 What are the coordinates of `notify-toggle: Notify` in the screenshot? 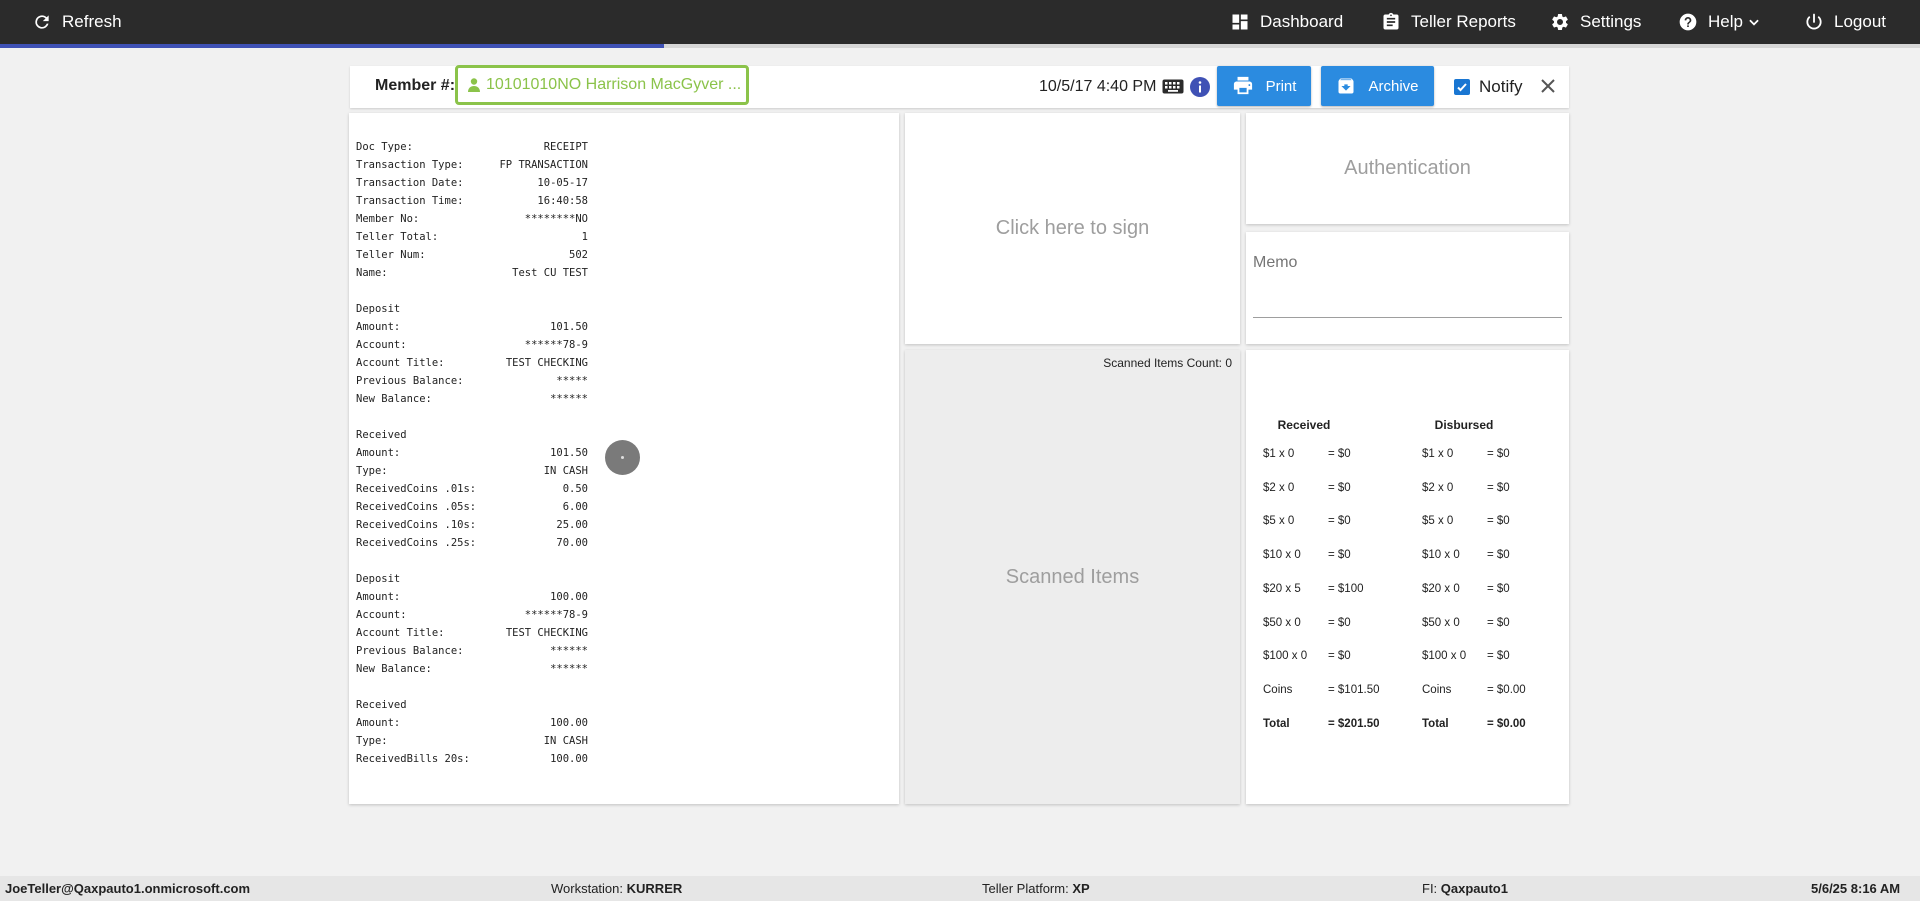 It's located at (1488, 87).